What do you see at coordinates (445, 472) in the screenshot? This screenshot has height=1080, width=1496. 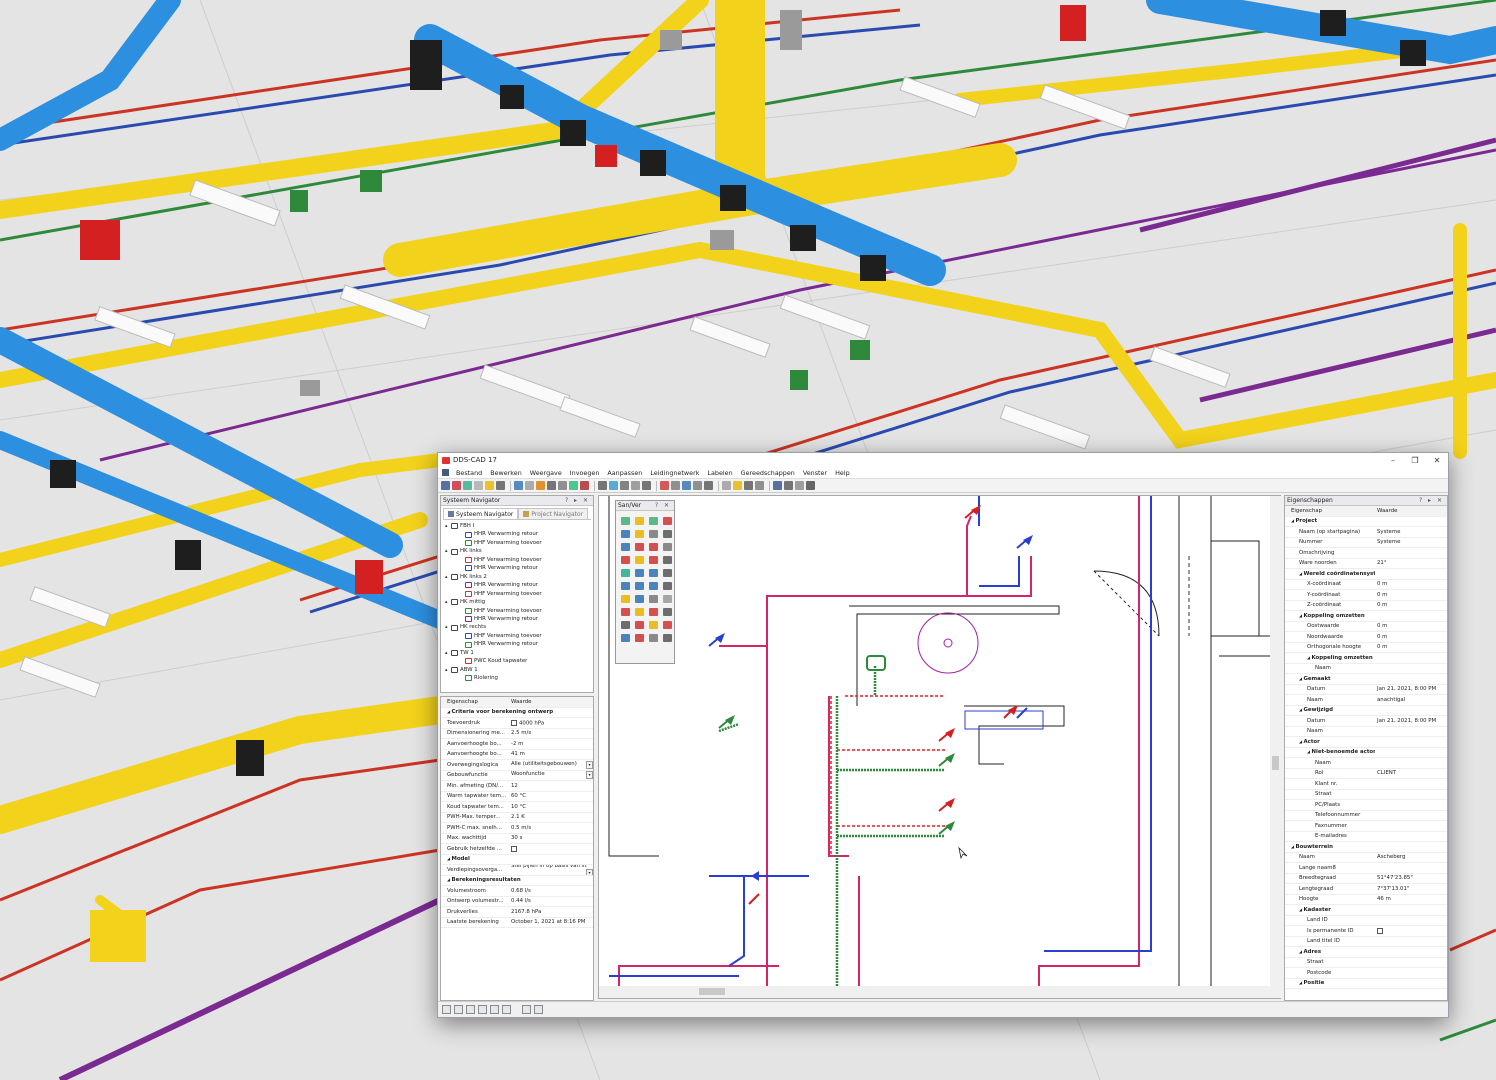 I see `menu-app-icon` at bounding box center [445, 472].